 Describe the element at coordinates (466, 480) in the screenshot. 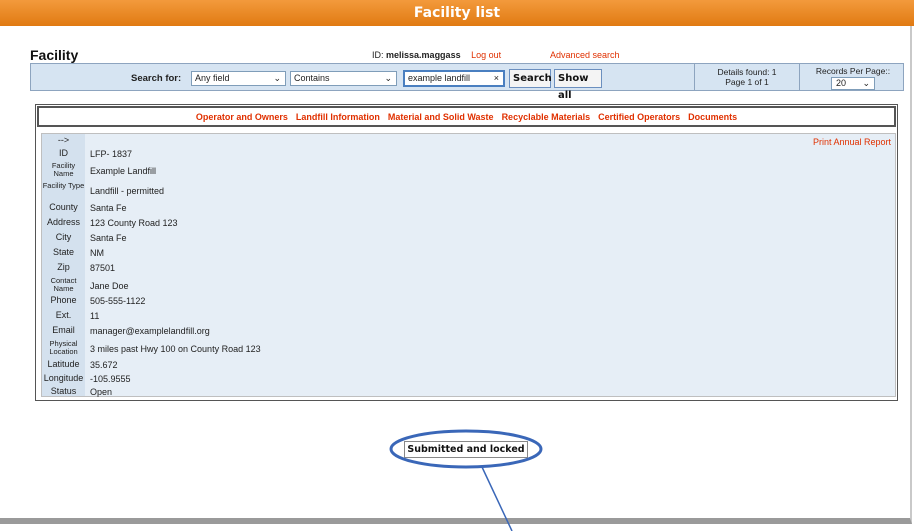

I see `annotation-overlay` at that location.